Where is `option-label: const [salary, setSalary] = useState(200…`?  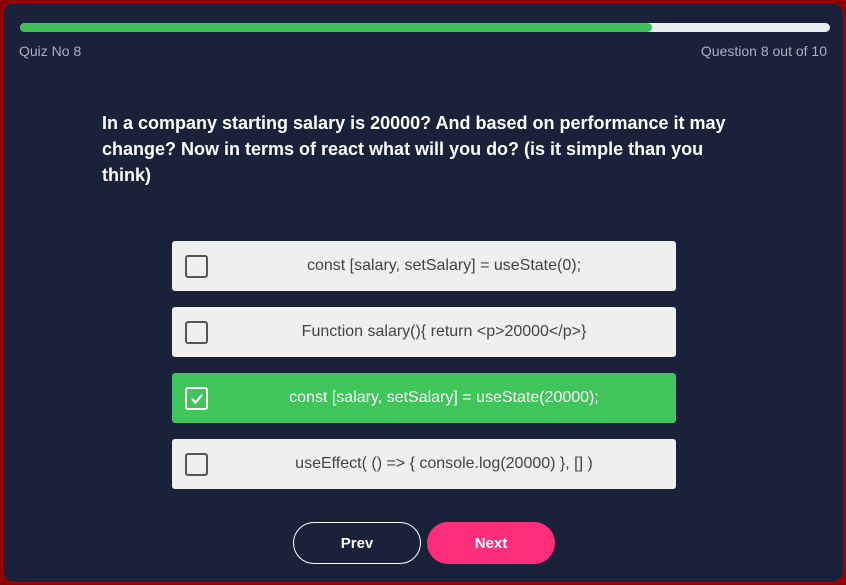 option-label: const [salary, setSalary] = useState(200… is located at coordinates (444, 397).